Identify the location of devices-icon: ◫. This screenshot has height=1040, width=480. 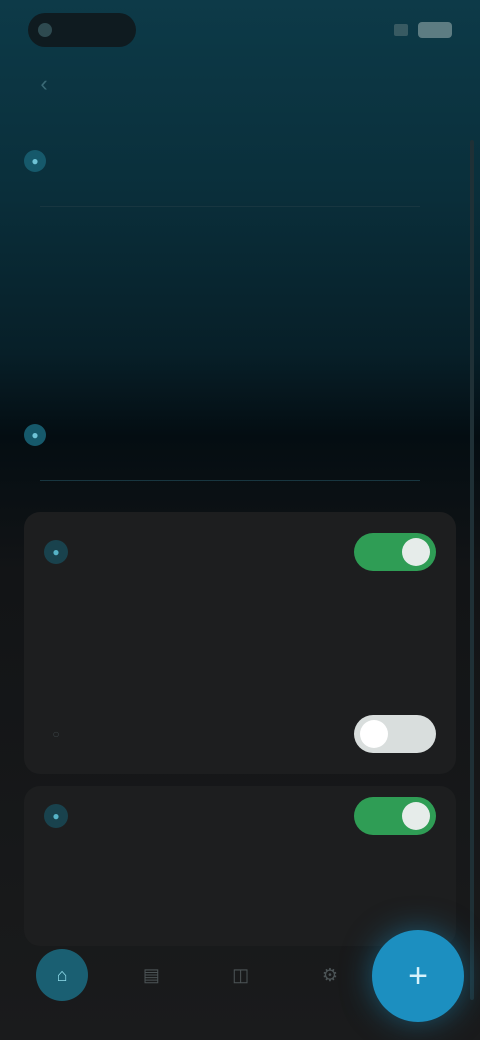
(241, 974).